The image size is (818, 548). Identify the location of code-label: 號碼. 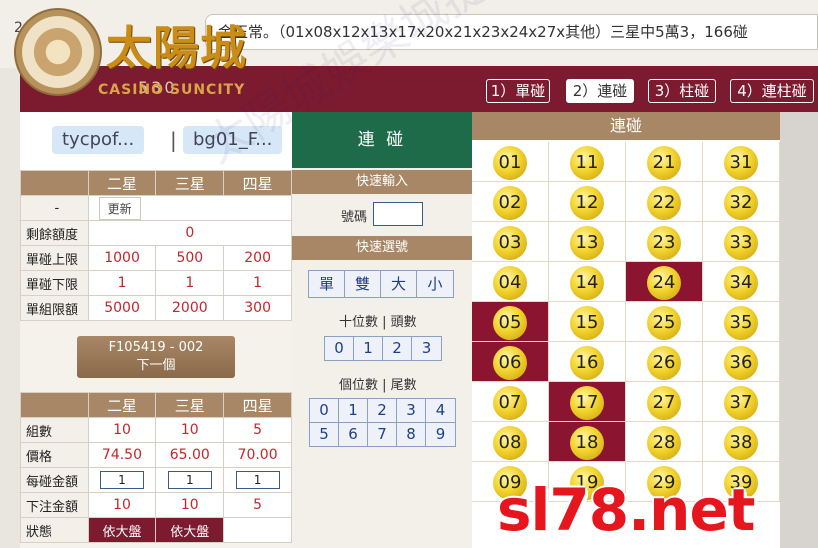
(354, 217).